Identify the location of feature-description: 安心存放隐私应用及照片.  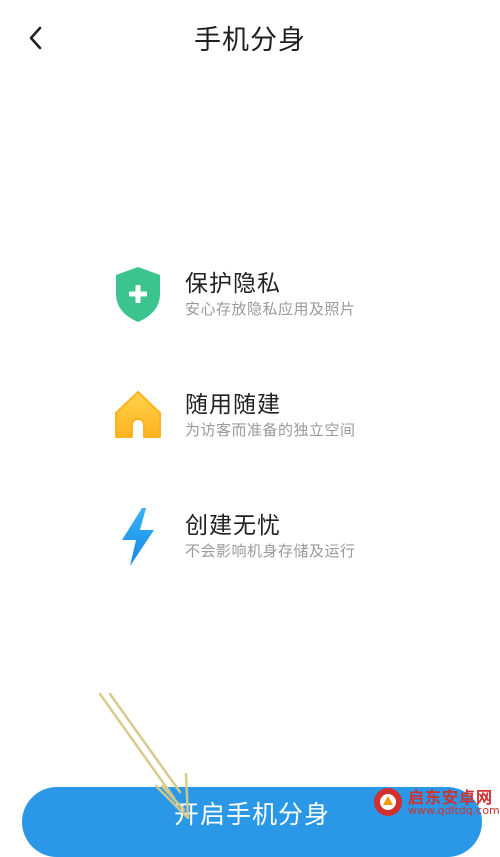
(270, 309).